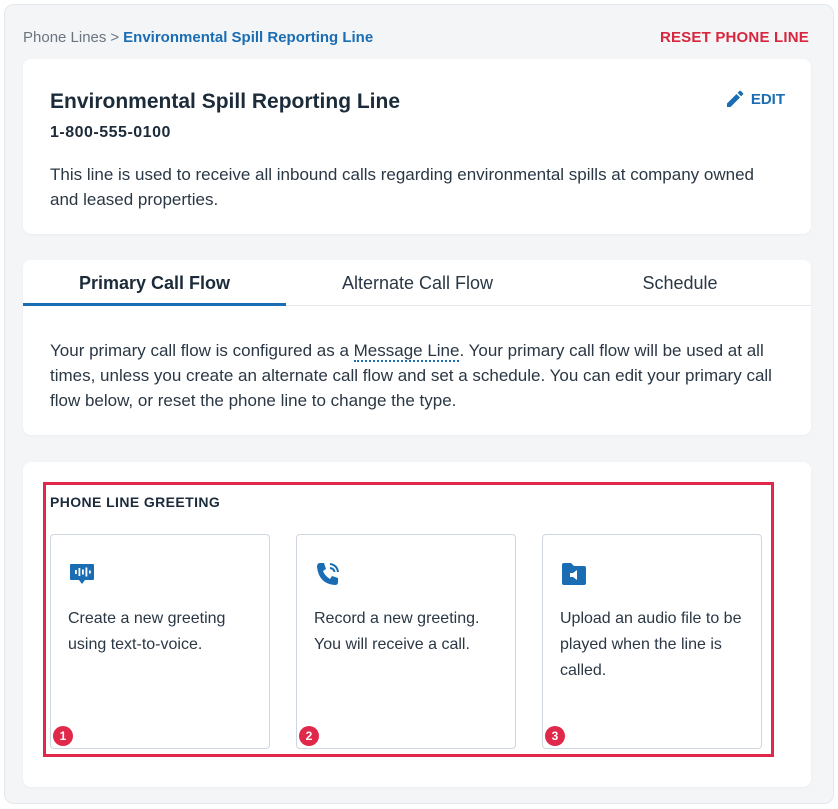 This screenshot has width=838, height=809. I want to click on pencil-icon, so click(735, 98).